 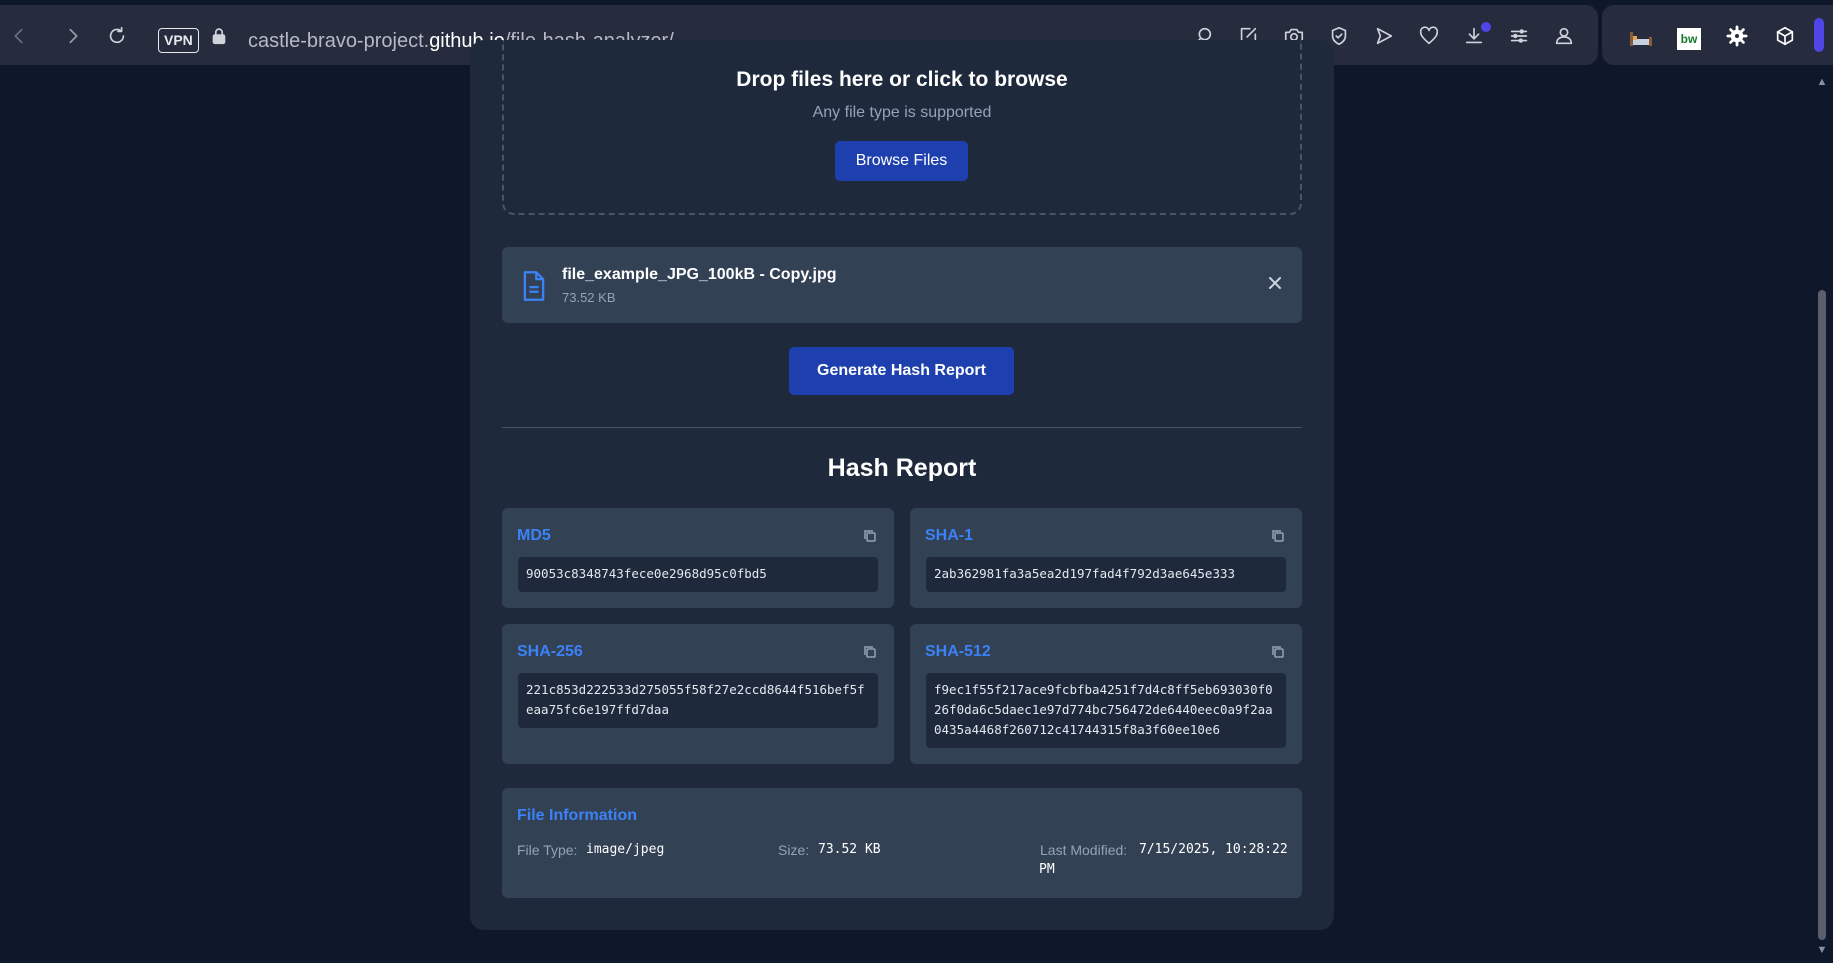 I want to click on report-title: Hash Report, so click(x=902, y=468).